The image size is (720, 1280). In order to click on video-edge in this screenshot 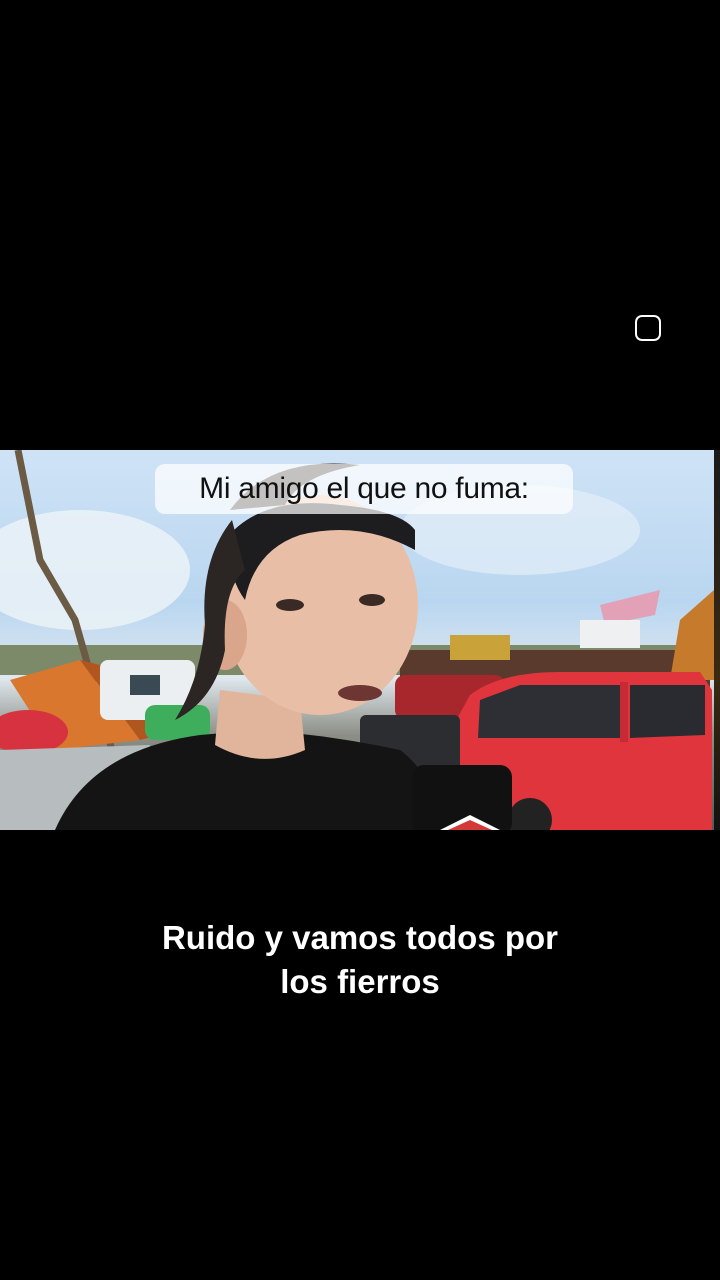, I will do `click(717, 640)`.